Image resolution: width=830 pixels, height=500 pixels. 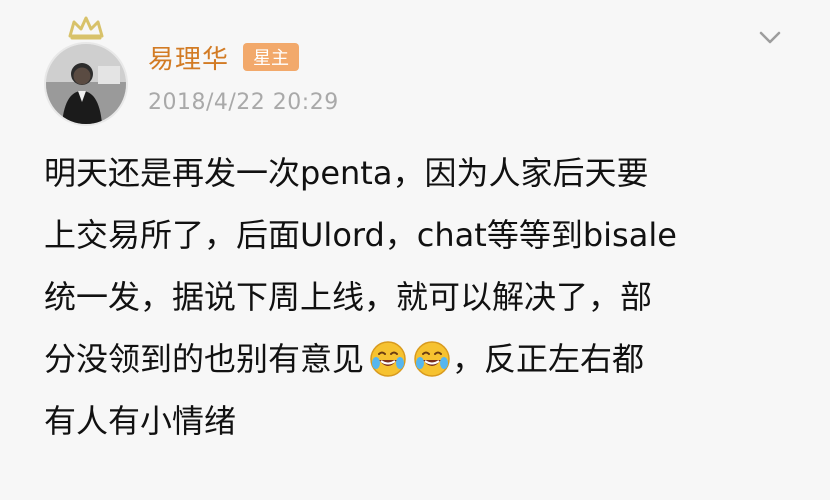 What do you see at coordinates (140, 421) in the screenshot?
I see `post-text: 有人有小情绪` at bounding box center [140, 421].